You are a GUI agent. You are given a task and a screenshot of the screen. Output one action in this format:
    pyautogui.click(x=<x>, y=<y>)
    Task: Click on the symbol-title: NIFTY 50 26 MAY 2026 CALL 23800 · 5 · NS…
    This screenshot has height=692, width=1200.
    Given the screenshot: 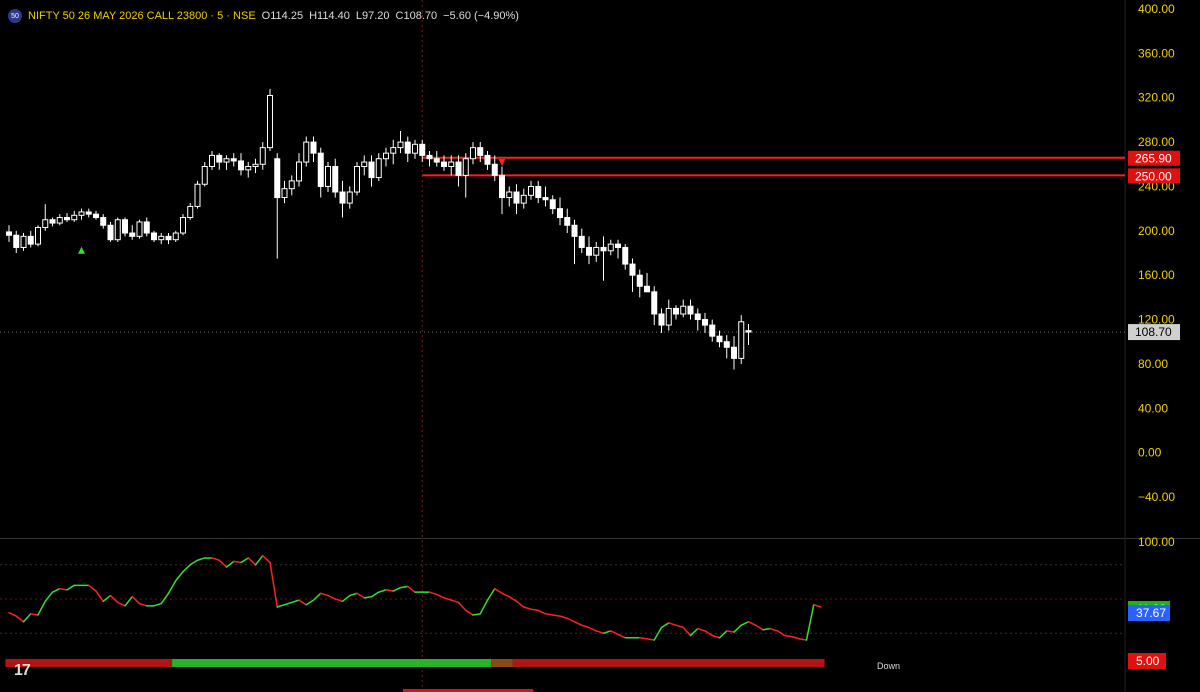 What is the action you would take?
    pyautogui.click(x=142, y=16)
    